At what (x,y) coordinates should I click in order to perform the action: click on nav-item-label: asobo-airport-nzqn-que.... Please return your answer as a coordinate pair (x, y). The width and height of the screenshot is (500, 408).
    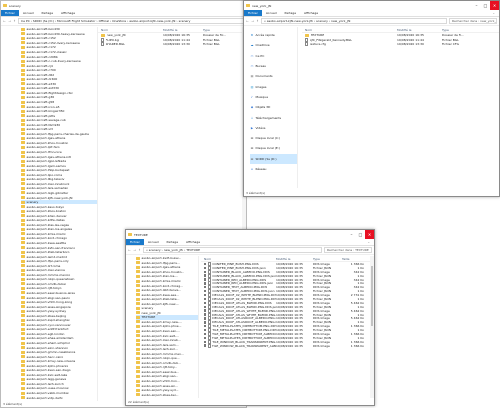
    Looking at the image, I should click on (160, 358).